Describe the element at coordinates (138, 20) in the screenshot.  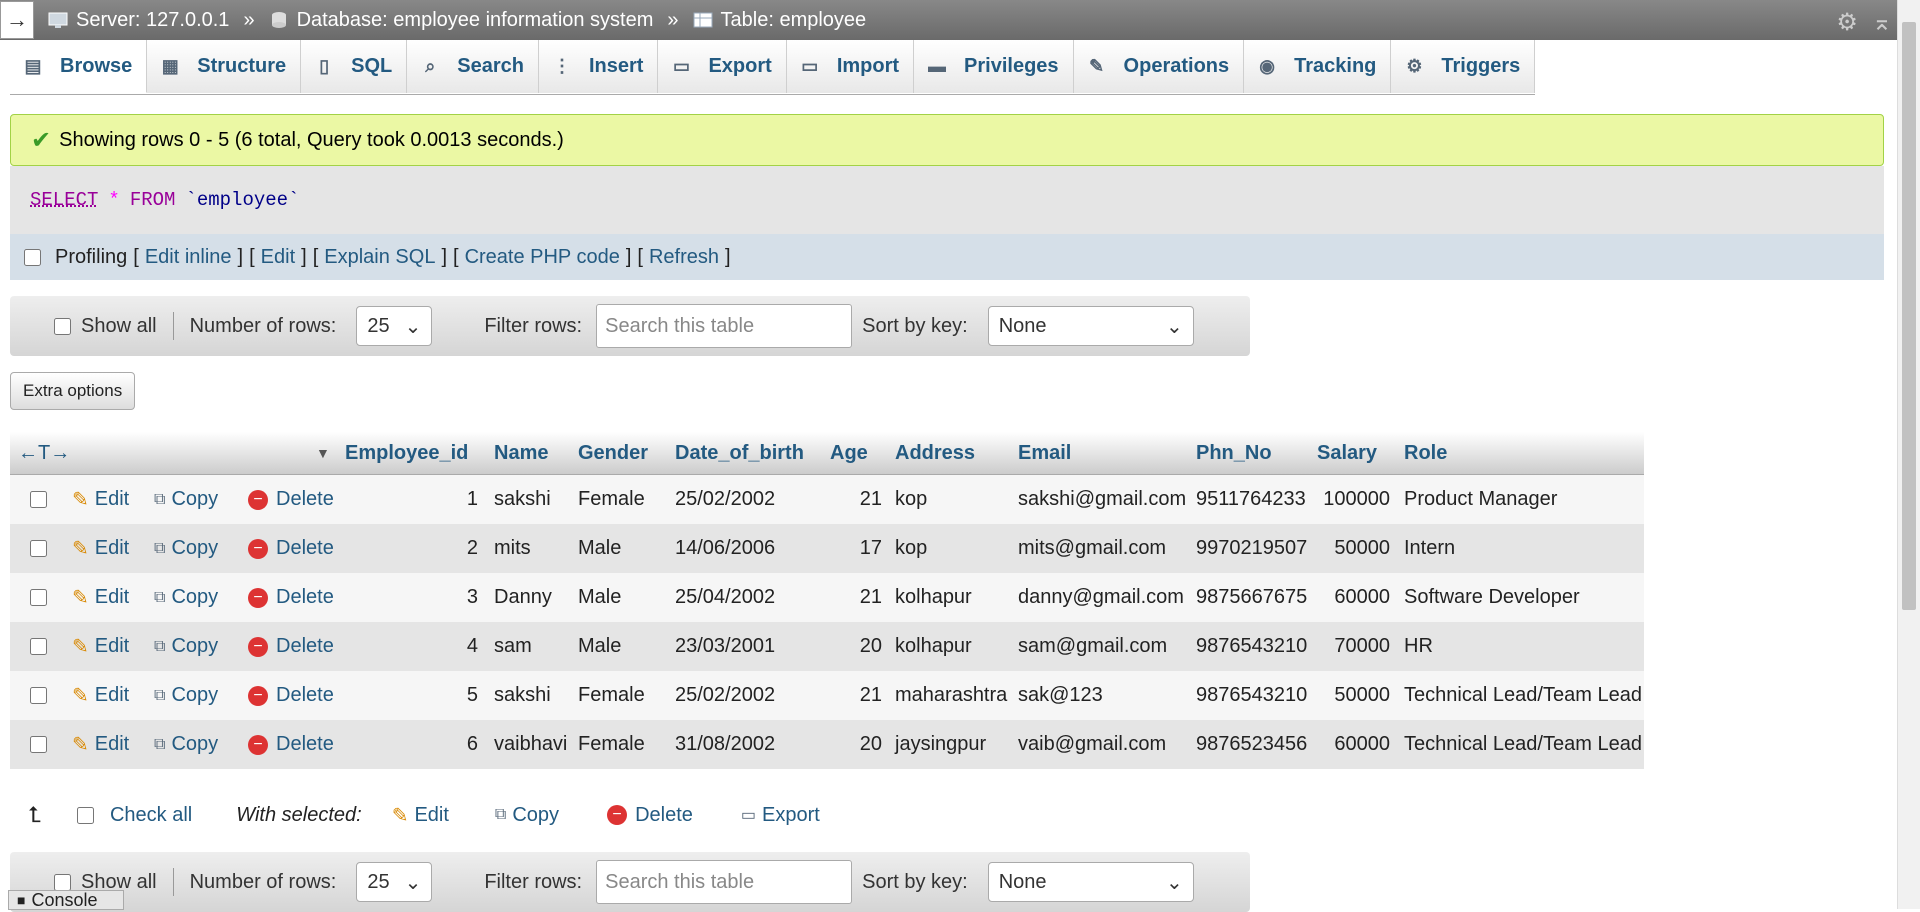
I see `breadcrumb-server: Server: 127.0.0.1` at that location.